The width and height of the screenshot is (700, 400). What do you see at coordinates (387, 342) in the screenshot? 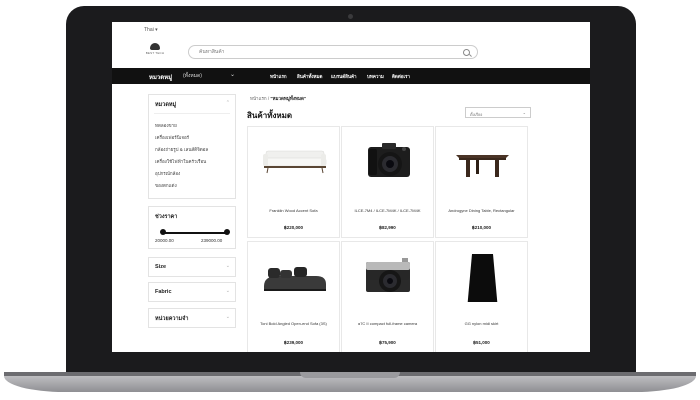
I see `product-price: ฿75,900` at bounding box center [387, 342].